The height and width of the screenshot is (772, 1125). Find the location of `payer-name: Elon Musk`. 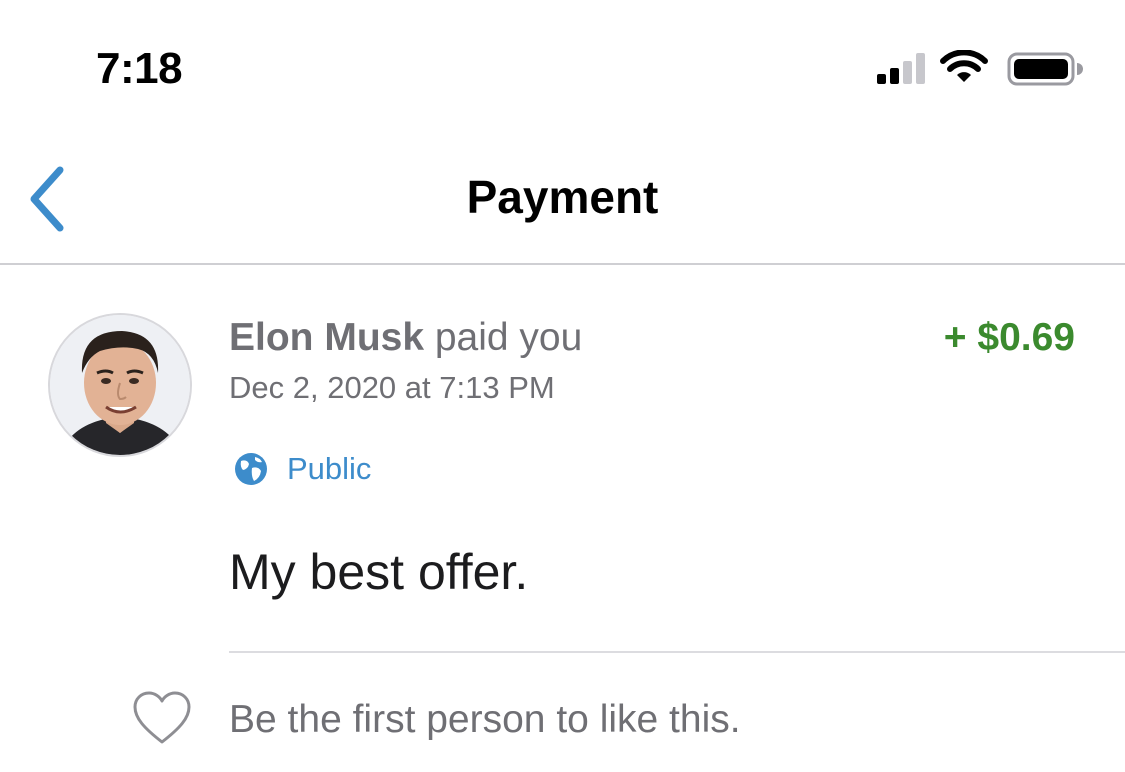

payer-name: Elon Musk is located at coordinates (326, 337).